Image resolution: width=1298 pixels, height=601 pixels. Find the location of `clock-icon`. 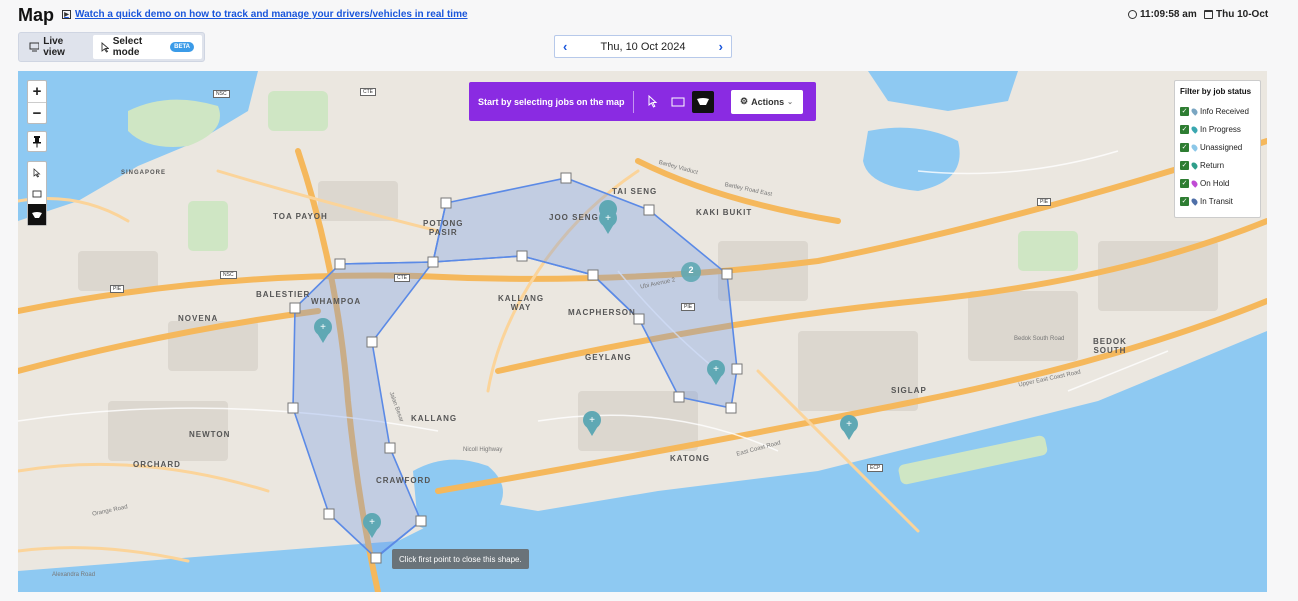

clock-icon is located at coordinates (1132, 14).